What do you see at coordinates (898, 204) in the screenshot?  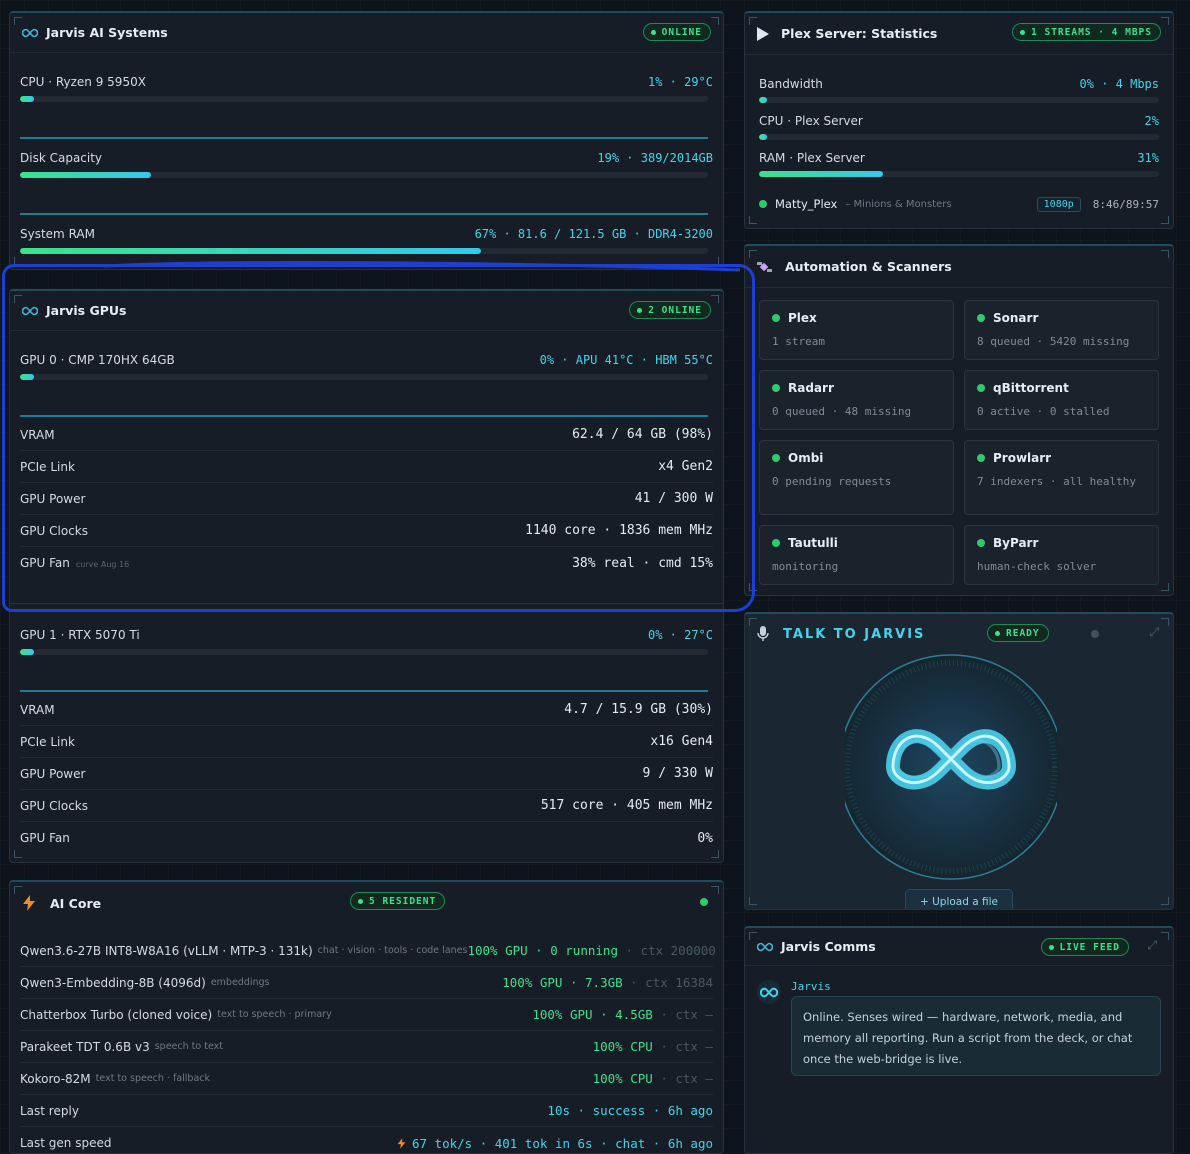 I see `stream-title: – Minions & Monsters` at bounding box center [898, 204].